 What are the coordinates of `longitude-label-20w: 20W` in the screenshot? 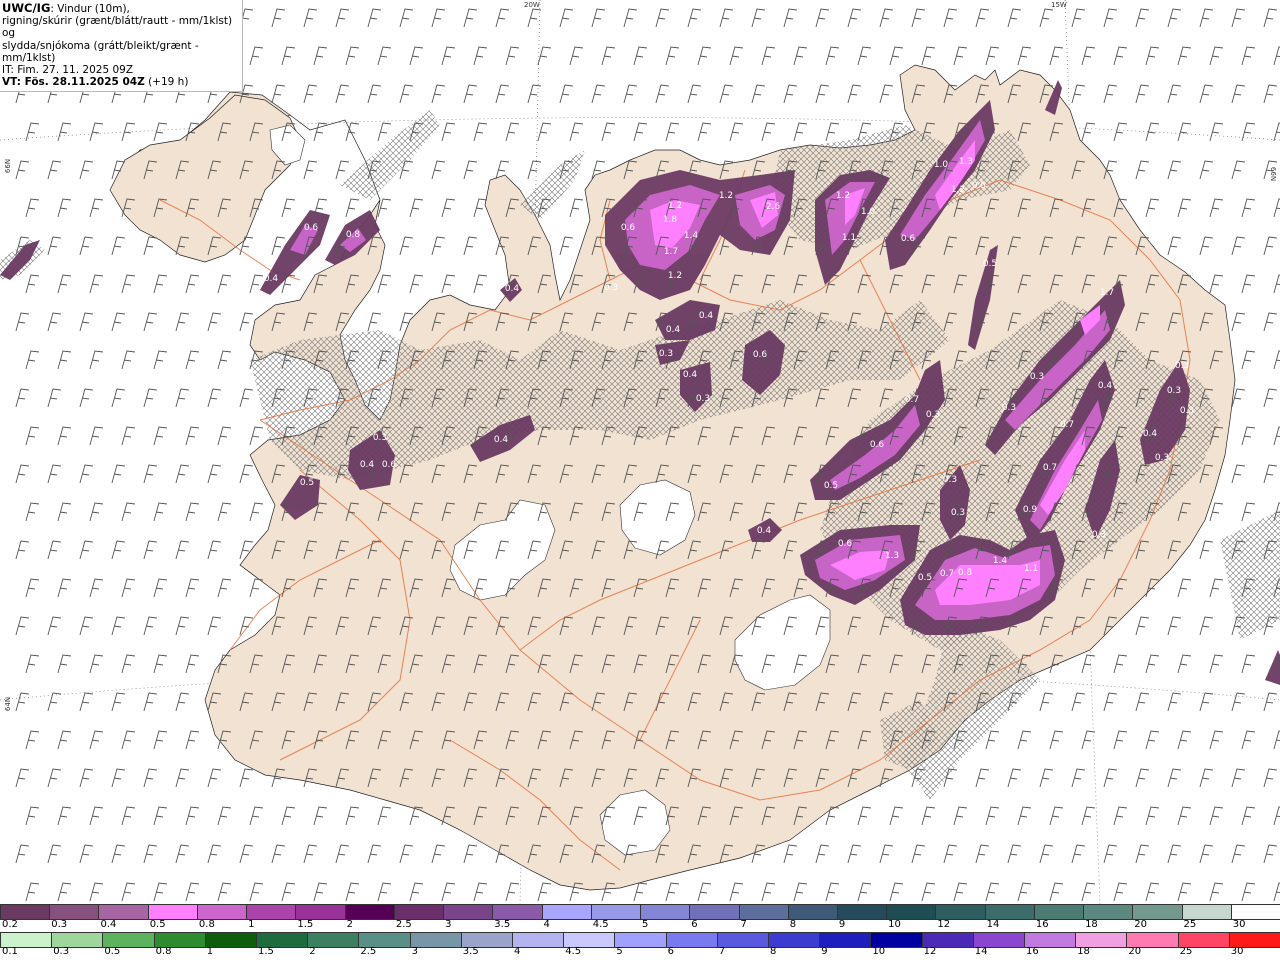 It's located at (532, 5).